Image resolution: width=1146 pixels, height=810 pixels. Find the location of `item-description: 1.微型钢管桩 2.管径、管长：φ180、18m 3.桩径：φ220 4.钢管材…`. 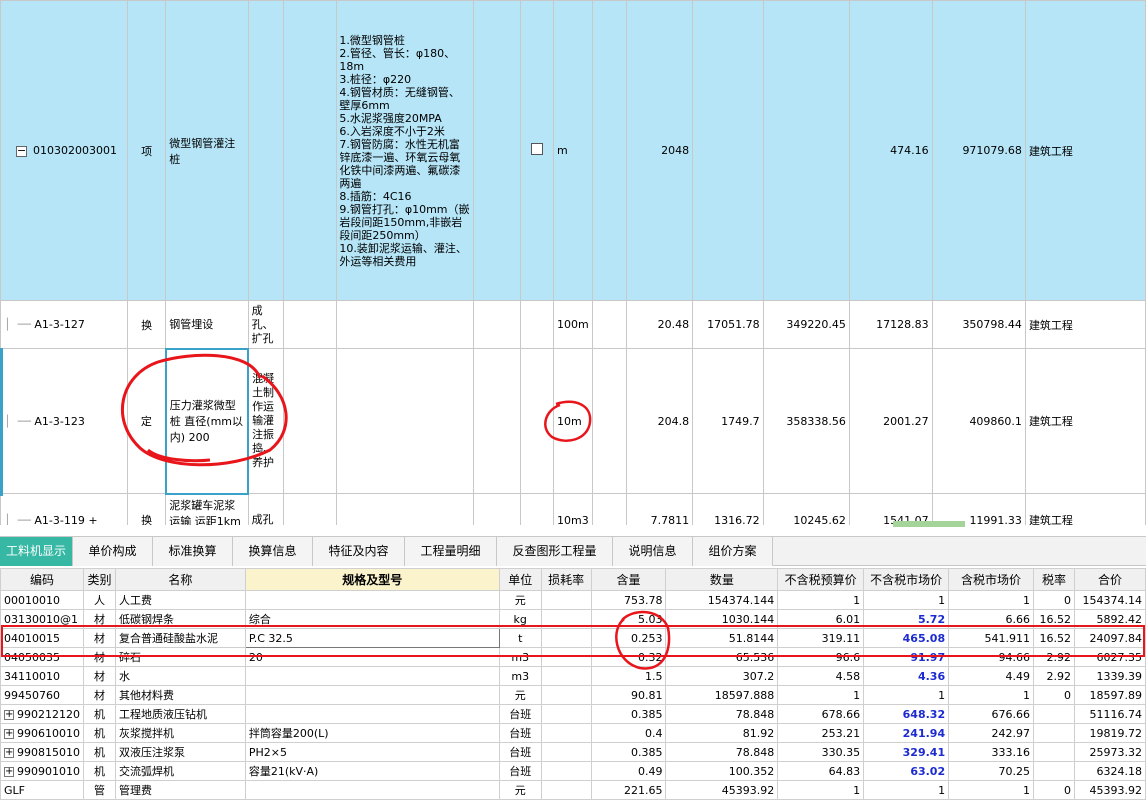

item-description: 1.微型钢管桩 2.管径、管长：φ180、18m 3.桩径：φ220 4.钢管材… is located at coordinates (405, 150).